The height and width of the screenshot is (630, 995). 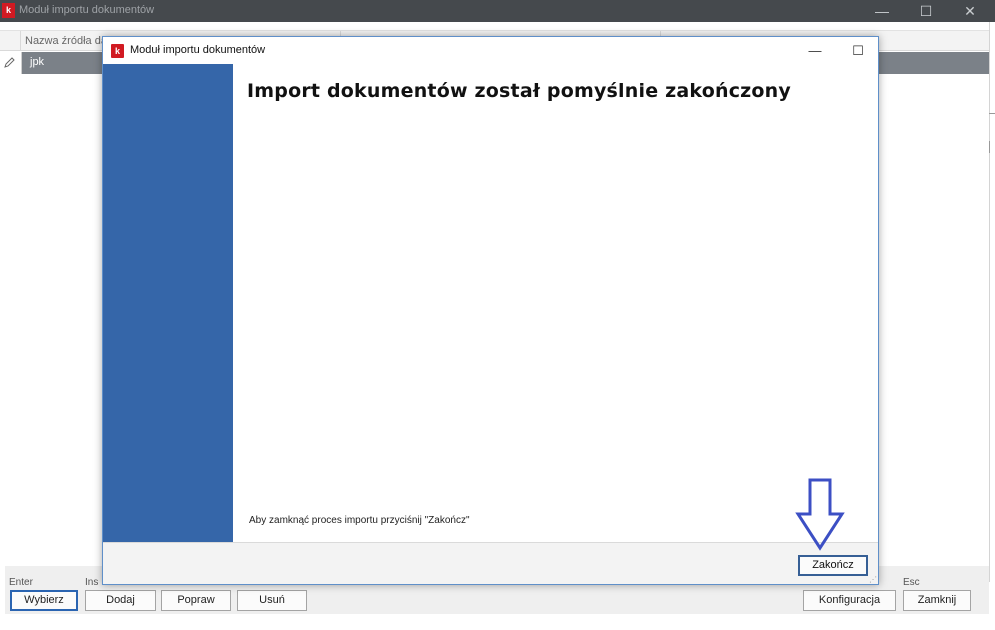 What do you see at coordinates (937, 600) in the screenshot?
I see `close-button: Zamknij` at bounding box center [937, 600].